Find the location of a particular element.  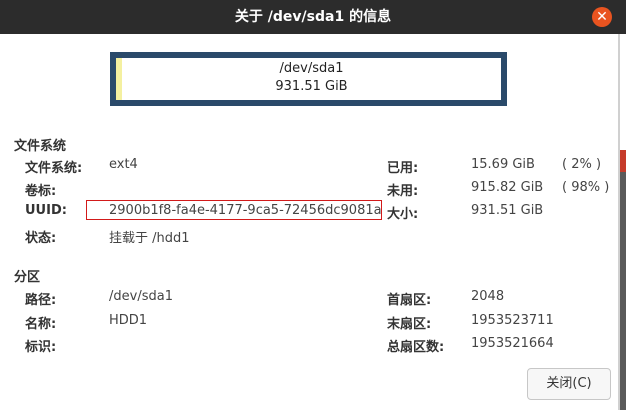

volume-label-label: 卷标: is located at coordinates (41, 191).